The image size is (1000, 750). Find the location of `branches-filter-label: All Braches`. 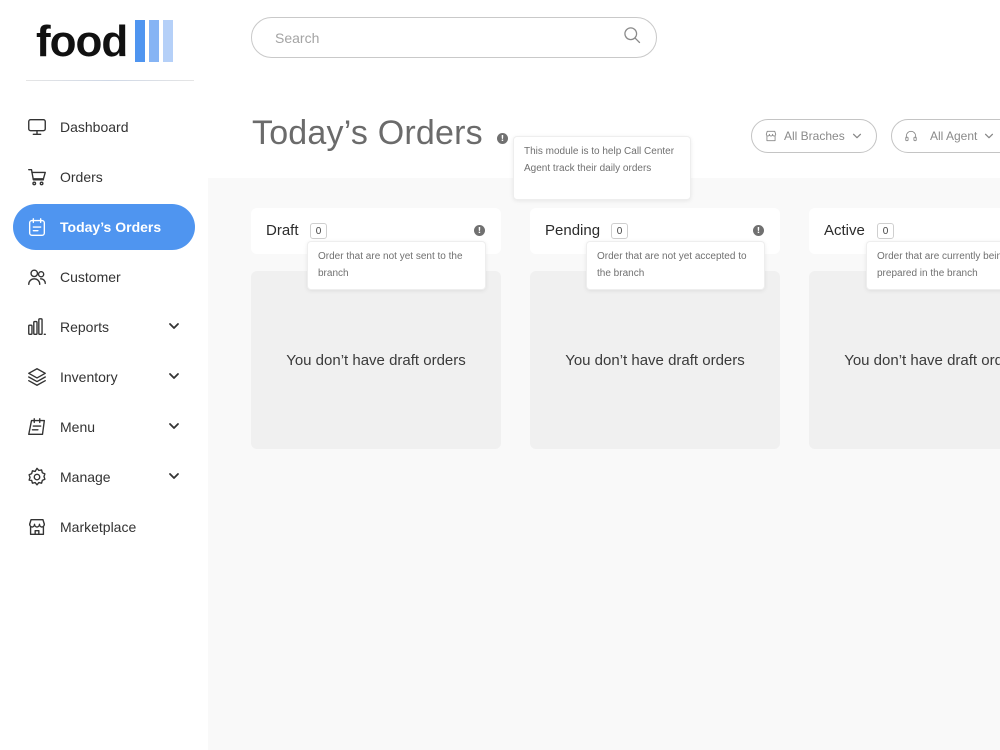

branches-filter-label: All Braches is located at coordinates (814, 136).